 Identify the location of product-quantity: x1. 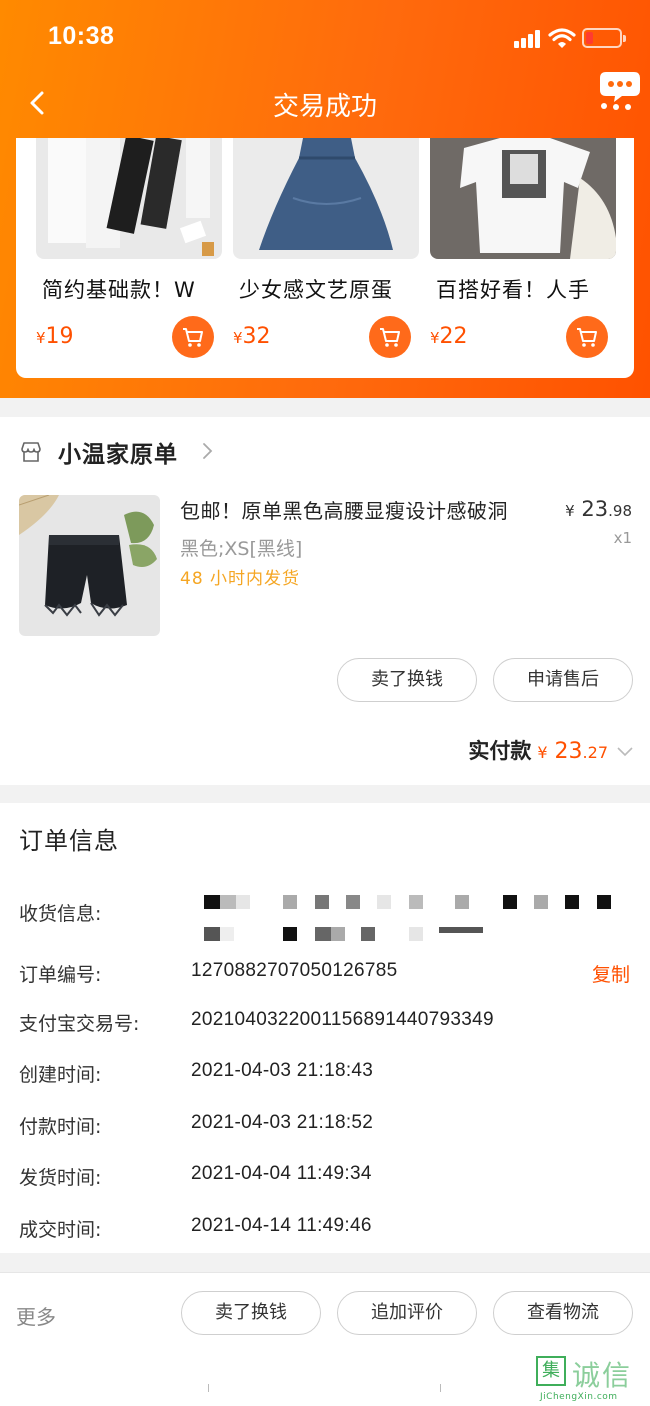
(622, 538).